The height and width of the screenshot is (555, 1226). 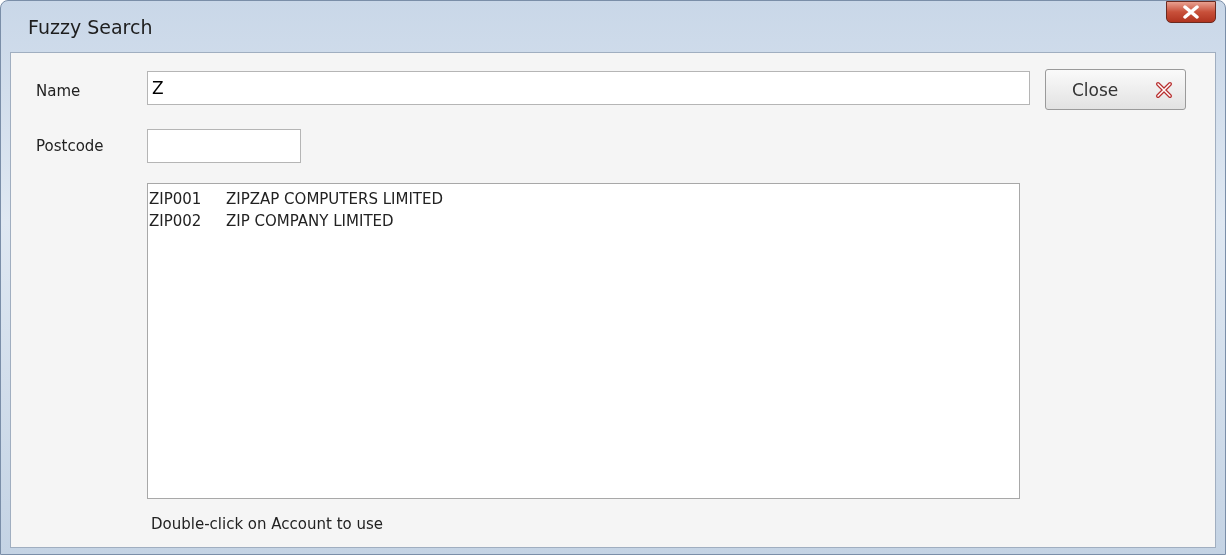 I want to click on account-name: ZIP COMPANY LIMITED, so click(x=310, y=221).